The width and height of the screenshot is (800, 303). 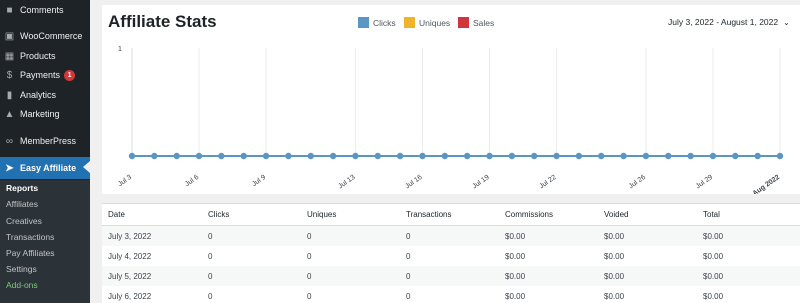 What do you see at coordinates (130, 296) in the screenshot?
I see `cell-date: July 6, 2022` at bounding box center [130, 296].